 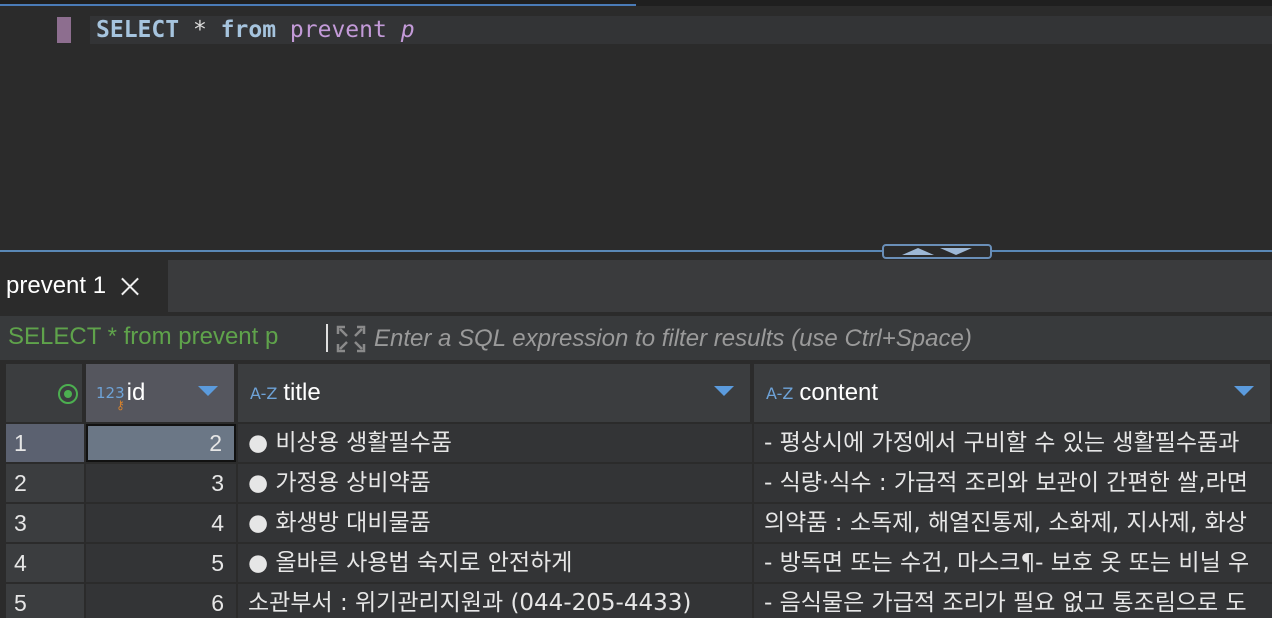 I want to click on cell-id: 5, so click(x=161, y=563).